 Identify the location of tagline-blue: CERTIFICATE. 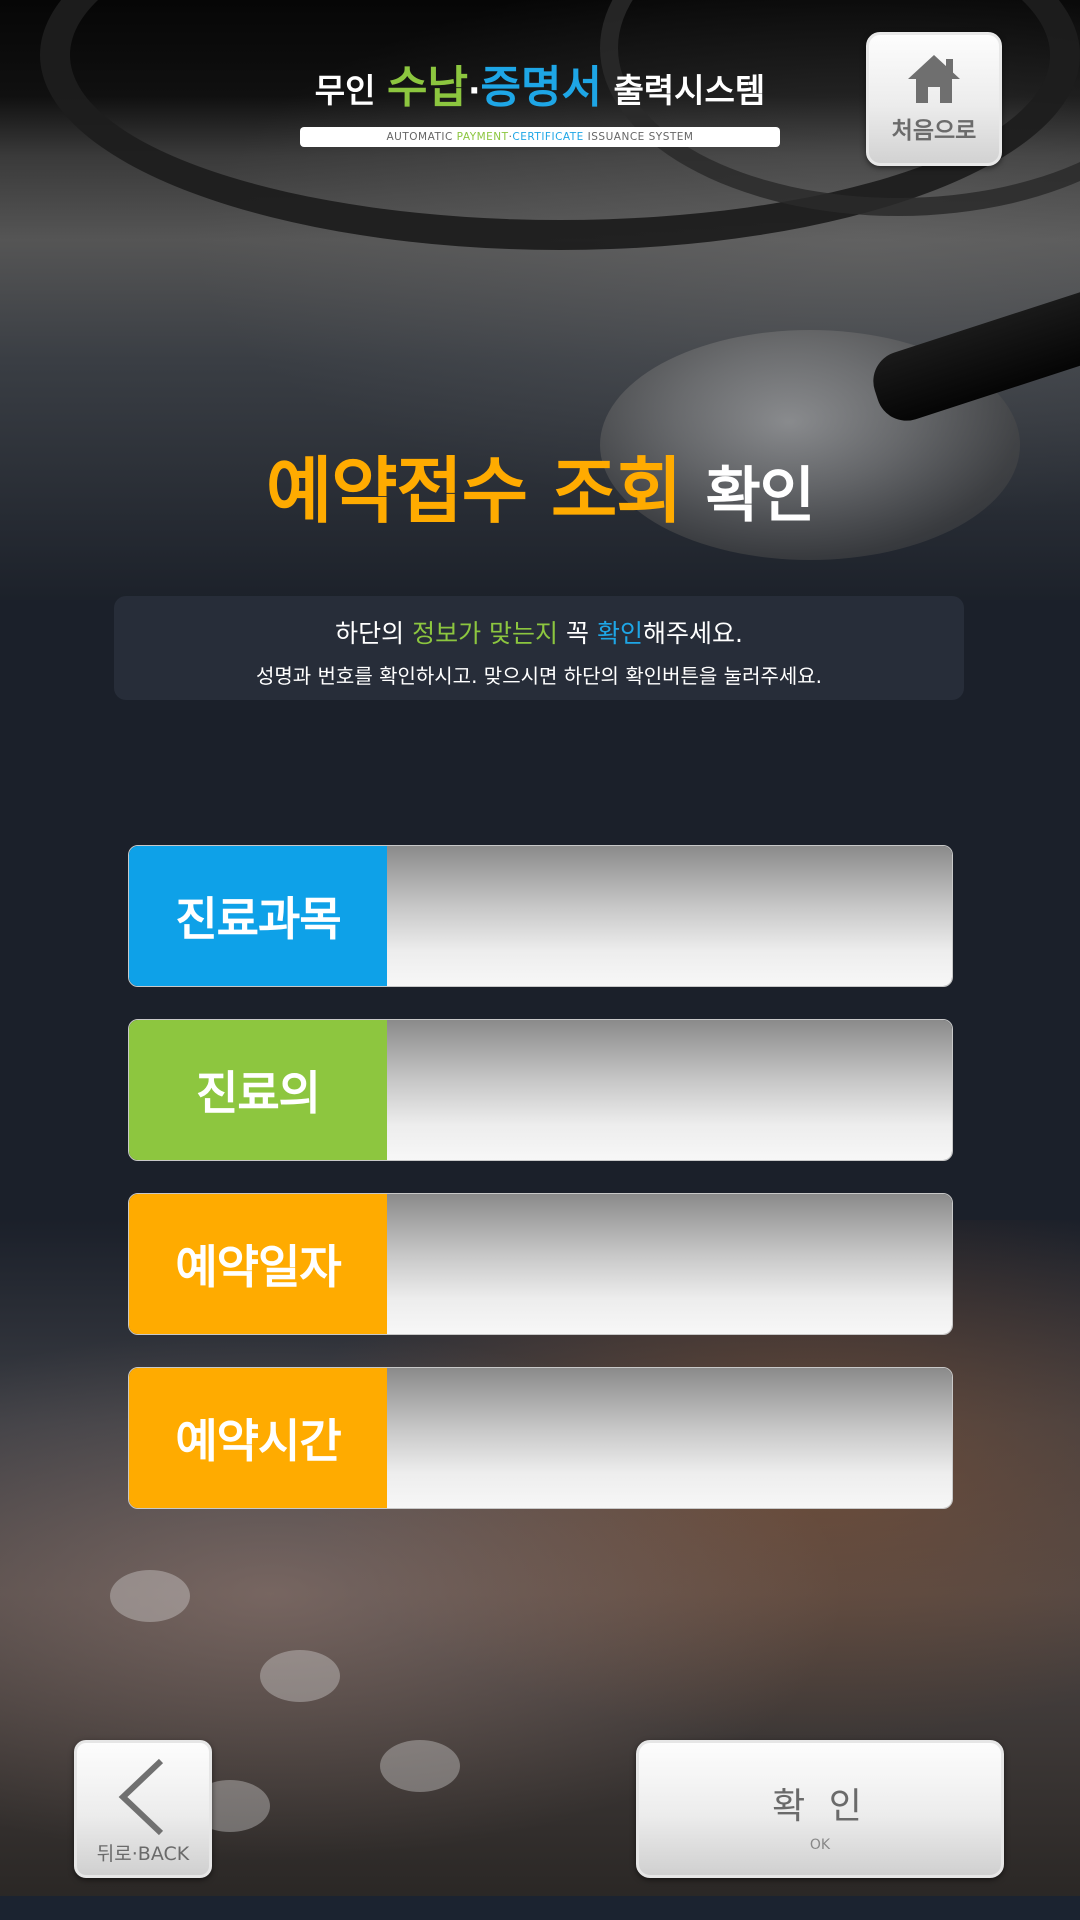
(548, 137).